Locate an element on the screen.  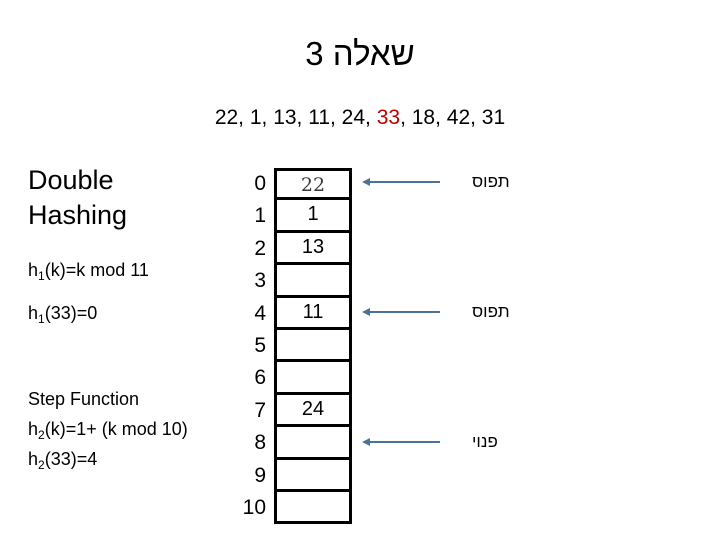
annotation-free-slot-8: פנוי is located at coordinates (430, 442).